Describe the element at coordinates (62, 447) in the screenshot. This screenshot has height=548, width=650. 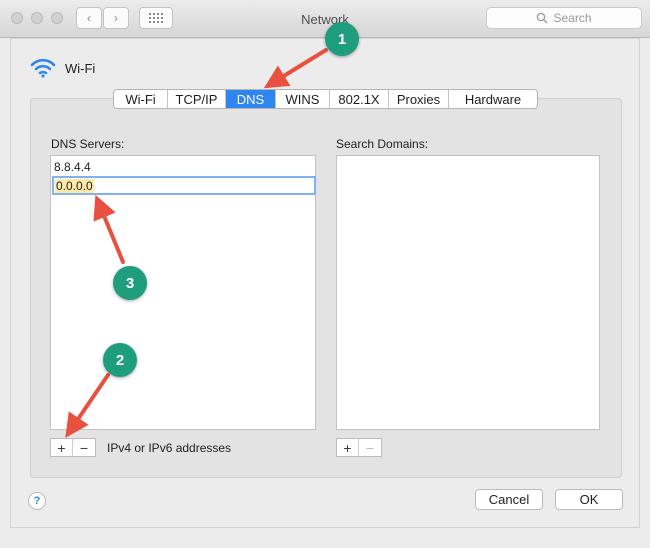
I see `add-dns-server-button: +` at that location.